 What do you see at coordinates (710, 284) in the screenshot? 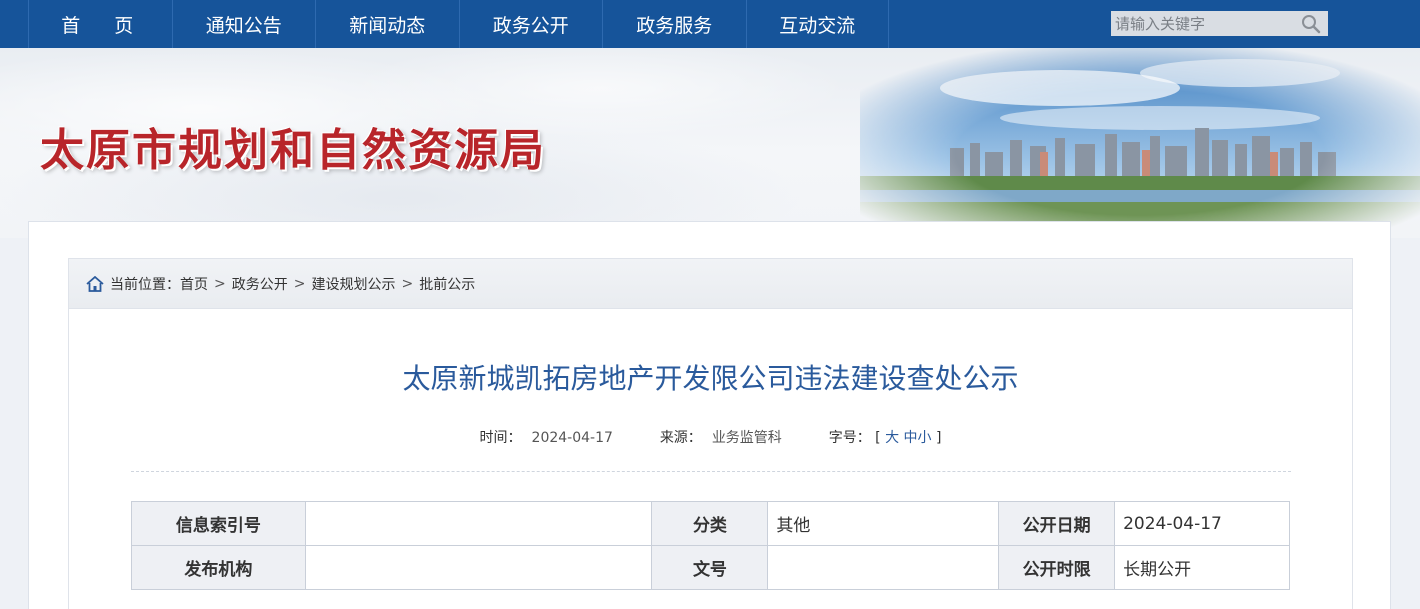
I see `breadcrumb: 当前位置： 首页 > 政务公开 > 建设规划公示 > 批前公示` at bounding box center [710, 284].